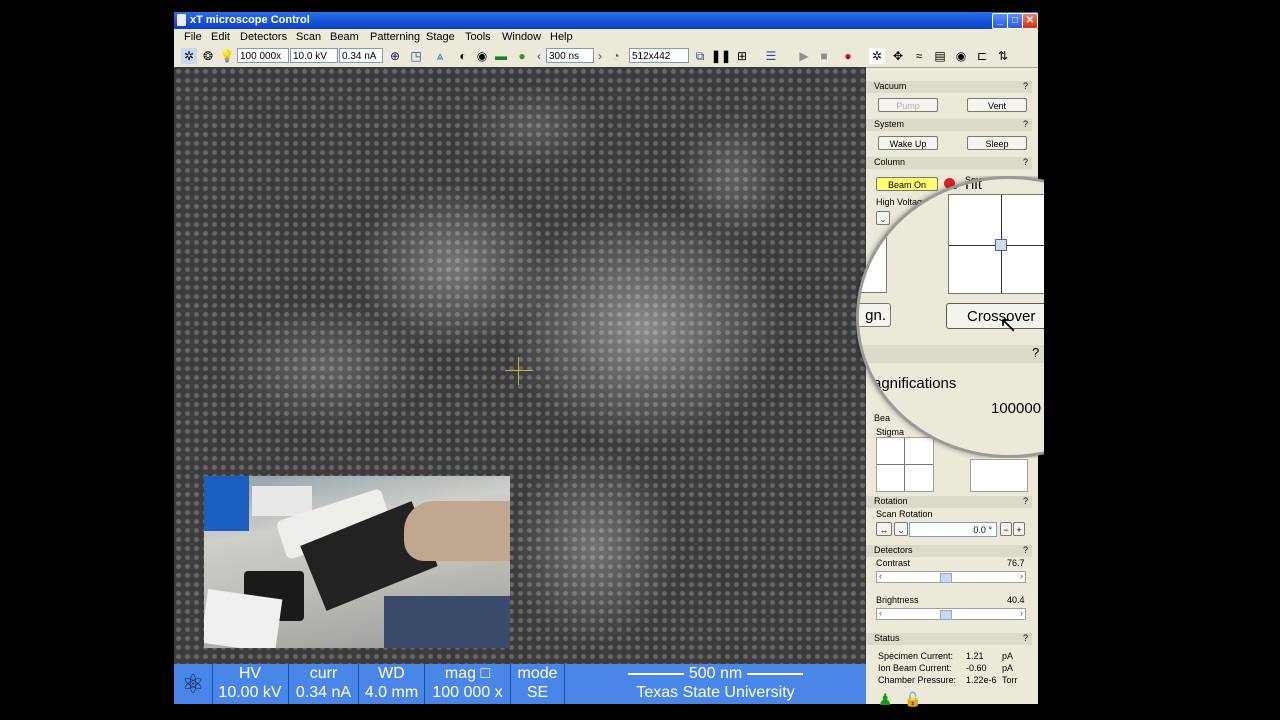 This screenshot has width=1280, height=720. What do you see at coordinates (1019, 529) in the screenshot?
I see `rotation-plus-button: +` at bounding box center [1019, 529].